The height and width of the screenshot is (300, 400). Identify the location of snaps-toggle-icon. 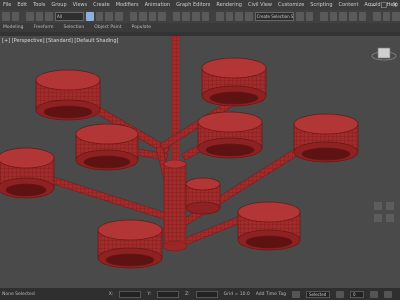
(220, 16).